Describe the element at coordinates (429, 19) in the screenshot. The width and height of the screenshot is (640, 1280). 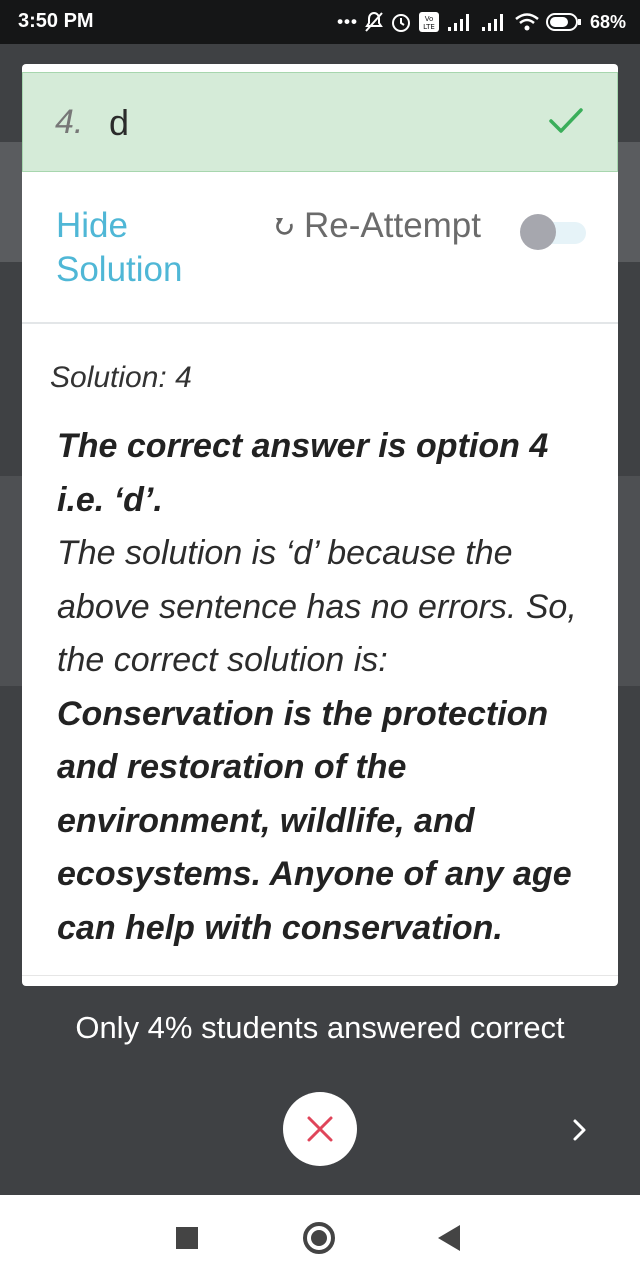
I see `svg-text: Vo` at that location.